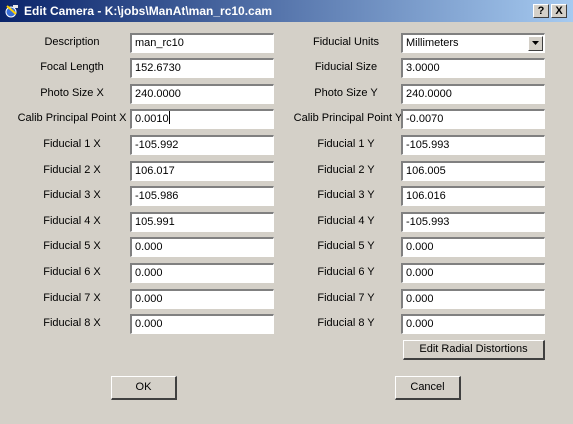 This screenshot has width=573, height=424. I want to click on fiducial-5-x-label: Fiducial 5 X, so click(72, 246).